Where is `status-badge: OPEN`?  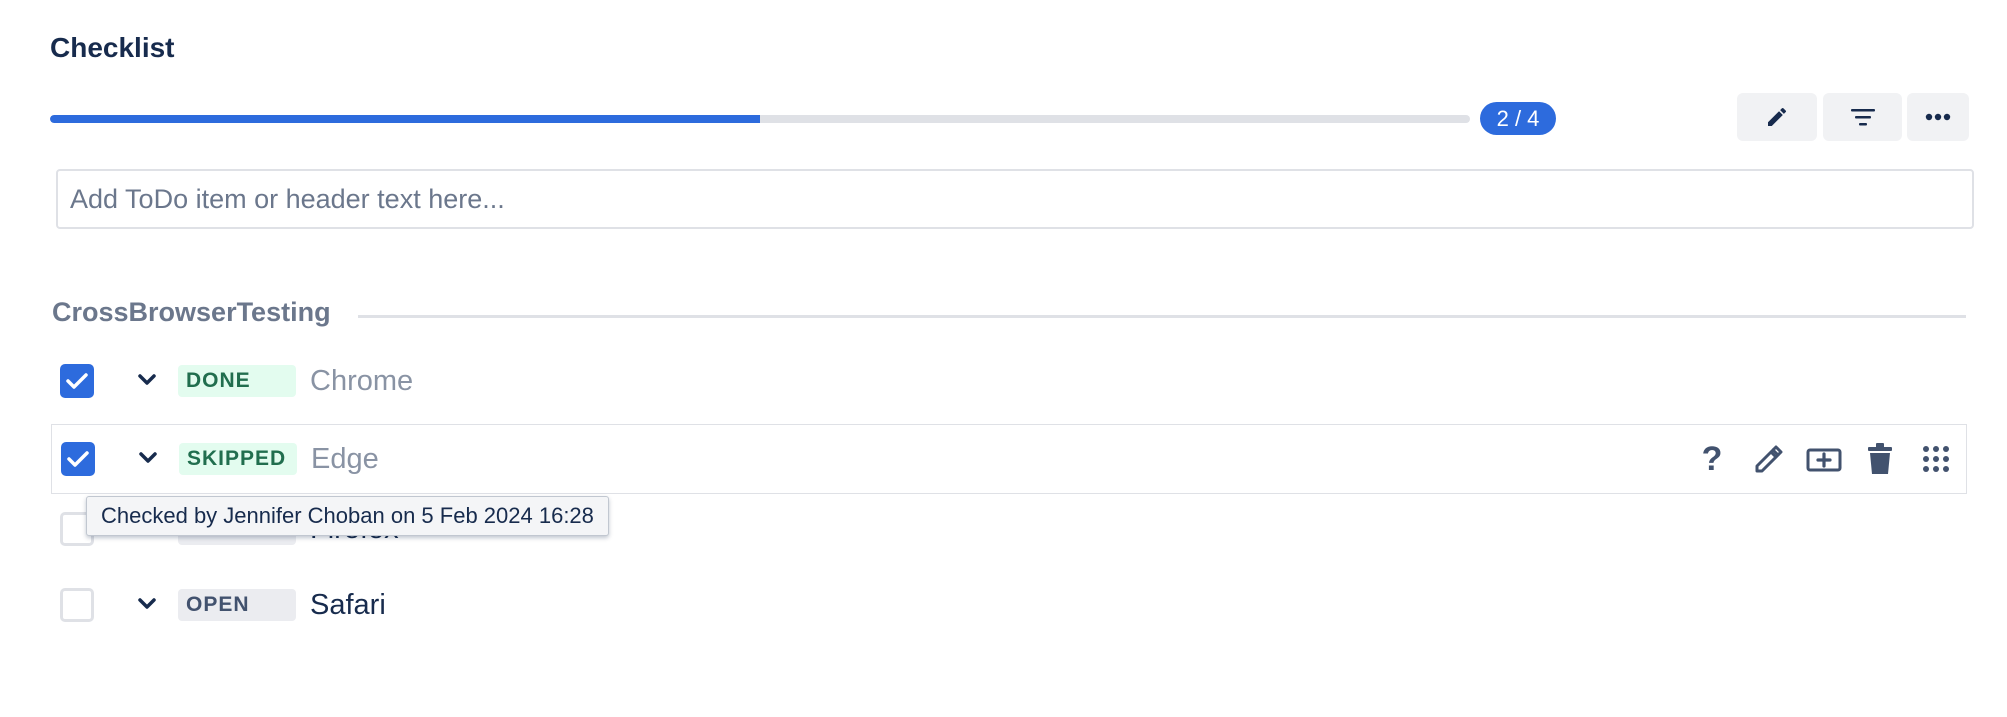
status-badge: OPEN is located at coordinates (237, 605).